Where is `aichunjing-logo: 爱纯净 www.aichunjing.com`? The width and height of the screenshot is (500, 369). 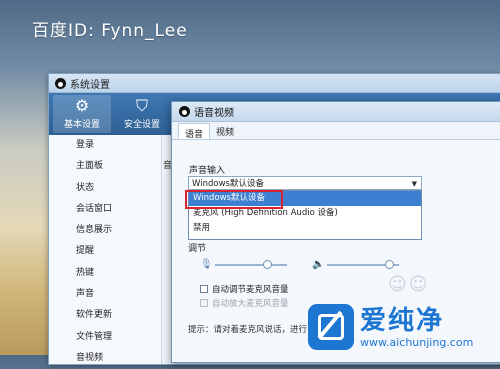 aichunjing-logo: 爱纯净 www.aichunjing.com is located at coordinates (404, 327).